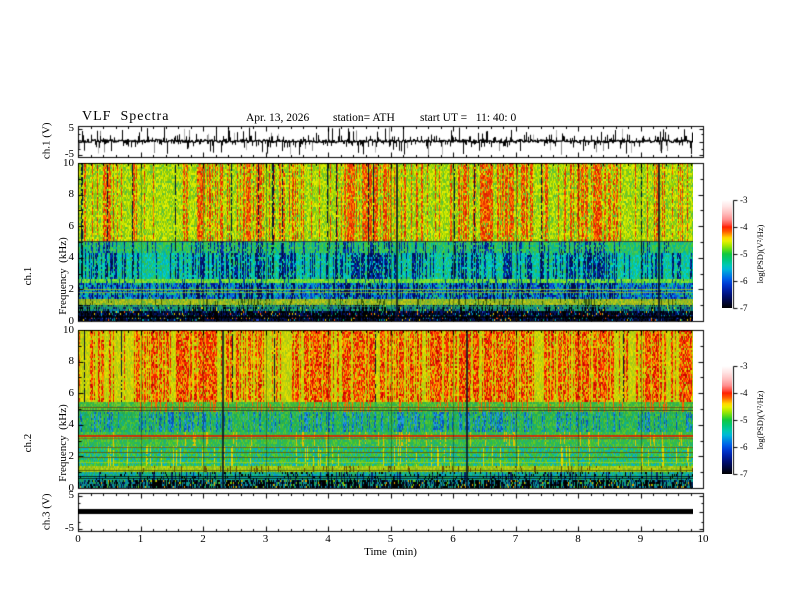  I want to click on ch2-spec-ytick-label: 0, so click(71, 487).